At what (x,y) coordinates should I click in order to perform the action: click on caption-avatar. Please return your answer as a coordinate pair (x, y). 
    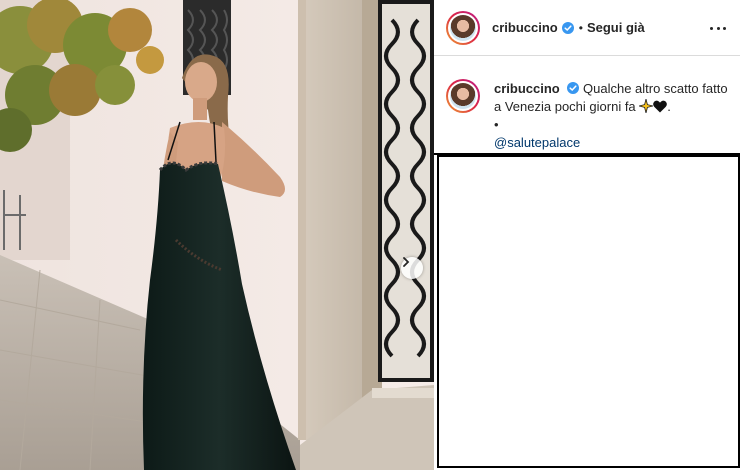
    Looking at the image, I should click on (463, 96).